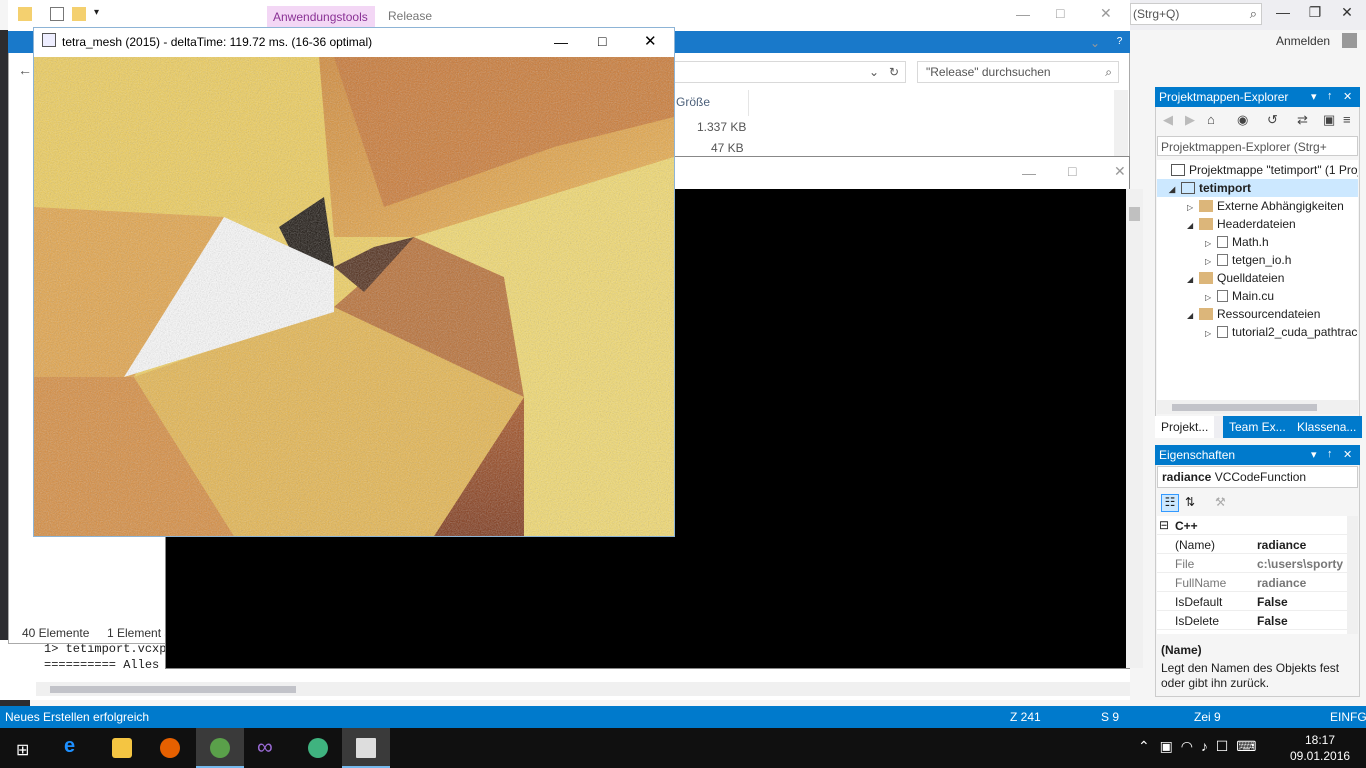  What do you see at coordinates (1257, 120) in the screenshot?
I see `solution-explorer-toolbar: ◀ ▶ ⌂ ◉ ↺ ⇄ ▣ ≡` at bounding box center [1257, 120].